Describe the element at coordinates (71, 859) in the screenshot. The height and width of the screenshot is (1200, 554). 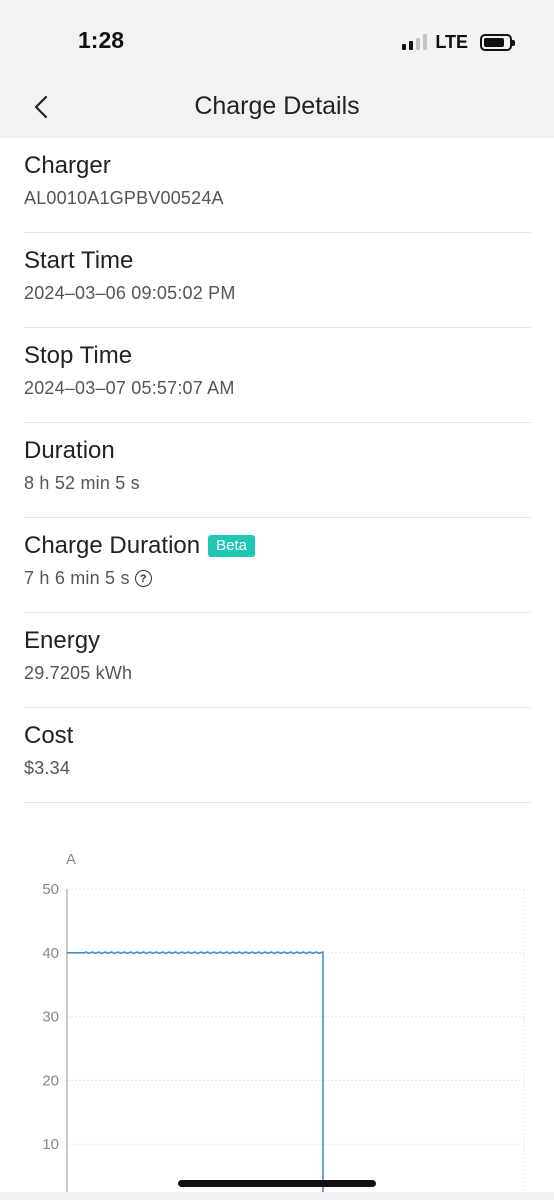
I see `y-axis-unit-label: A` at that location.